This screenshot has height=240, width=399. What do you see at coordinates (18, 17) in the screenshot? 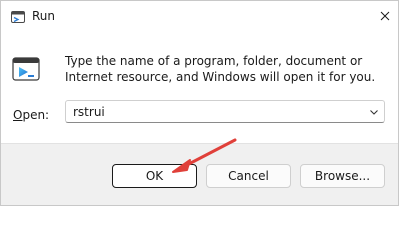
I see `run-app-icon` at bounding box center [18, 17].